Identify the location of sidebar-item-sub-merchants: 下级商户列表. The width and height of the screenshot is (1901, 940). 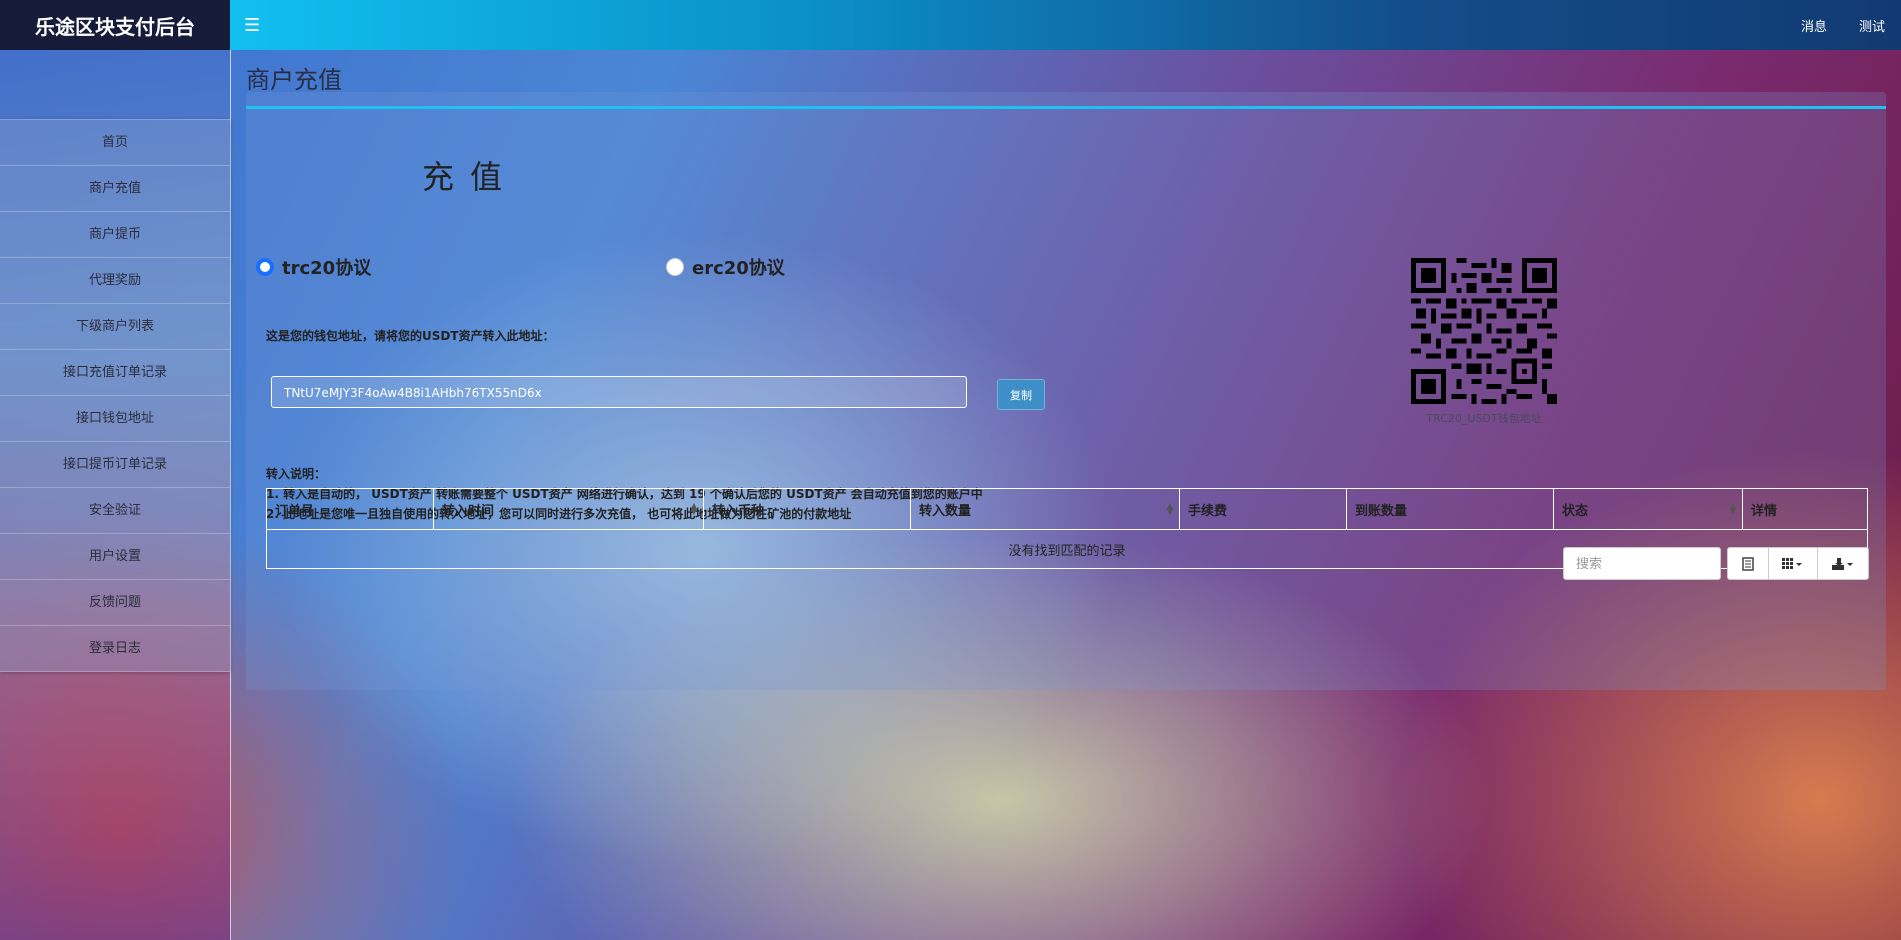
(115, 327).